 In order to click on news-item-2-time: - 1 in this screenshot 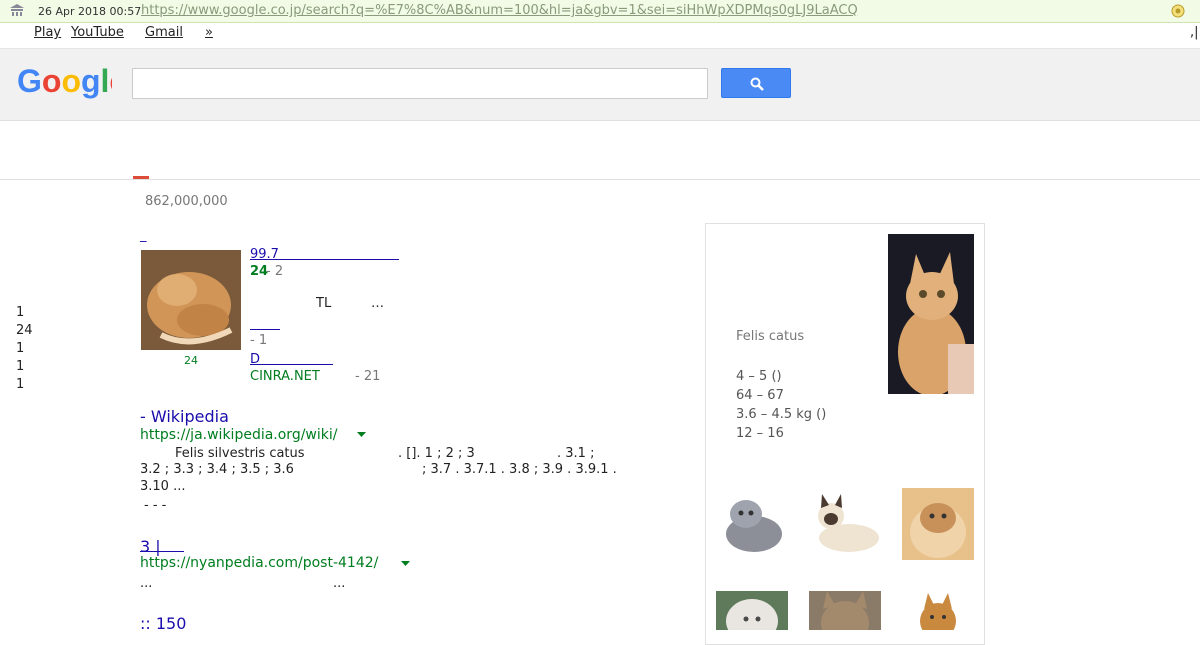, I will do `click(259, 340)`.